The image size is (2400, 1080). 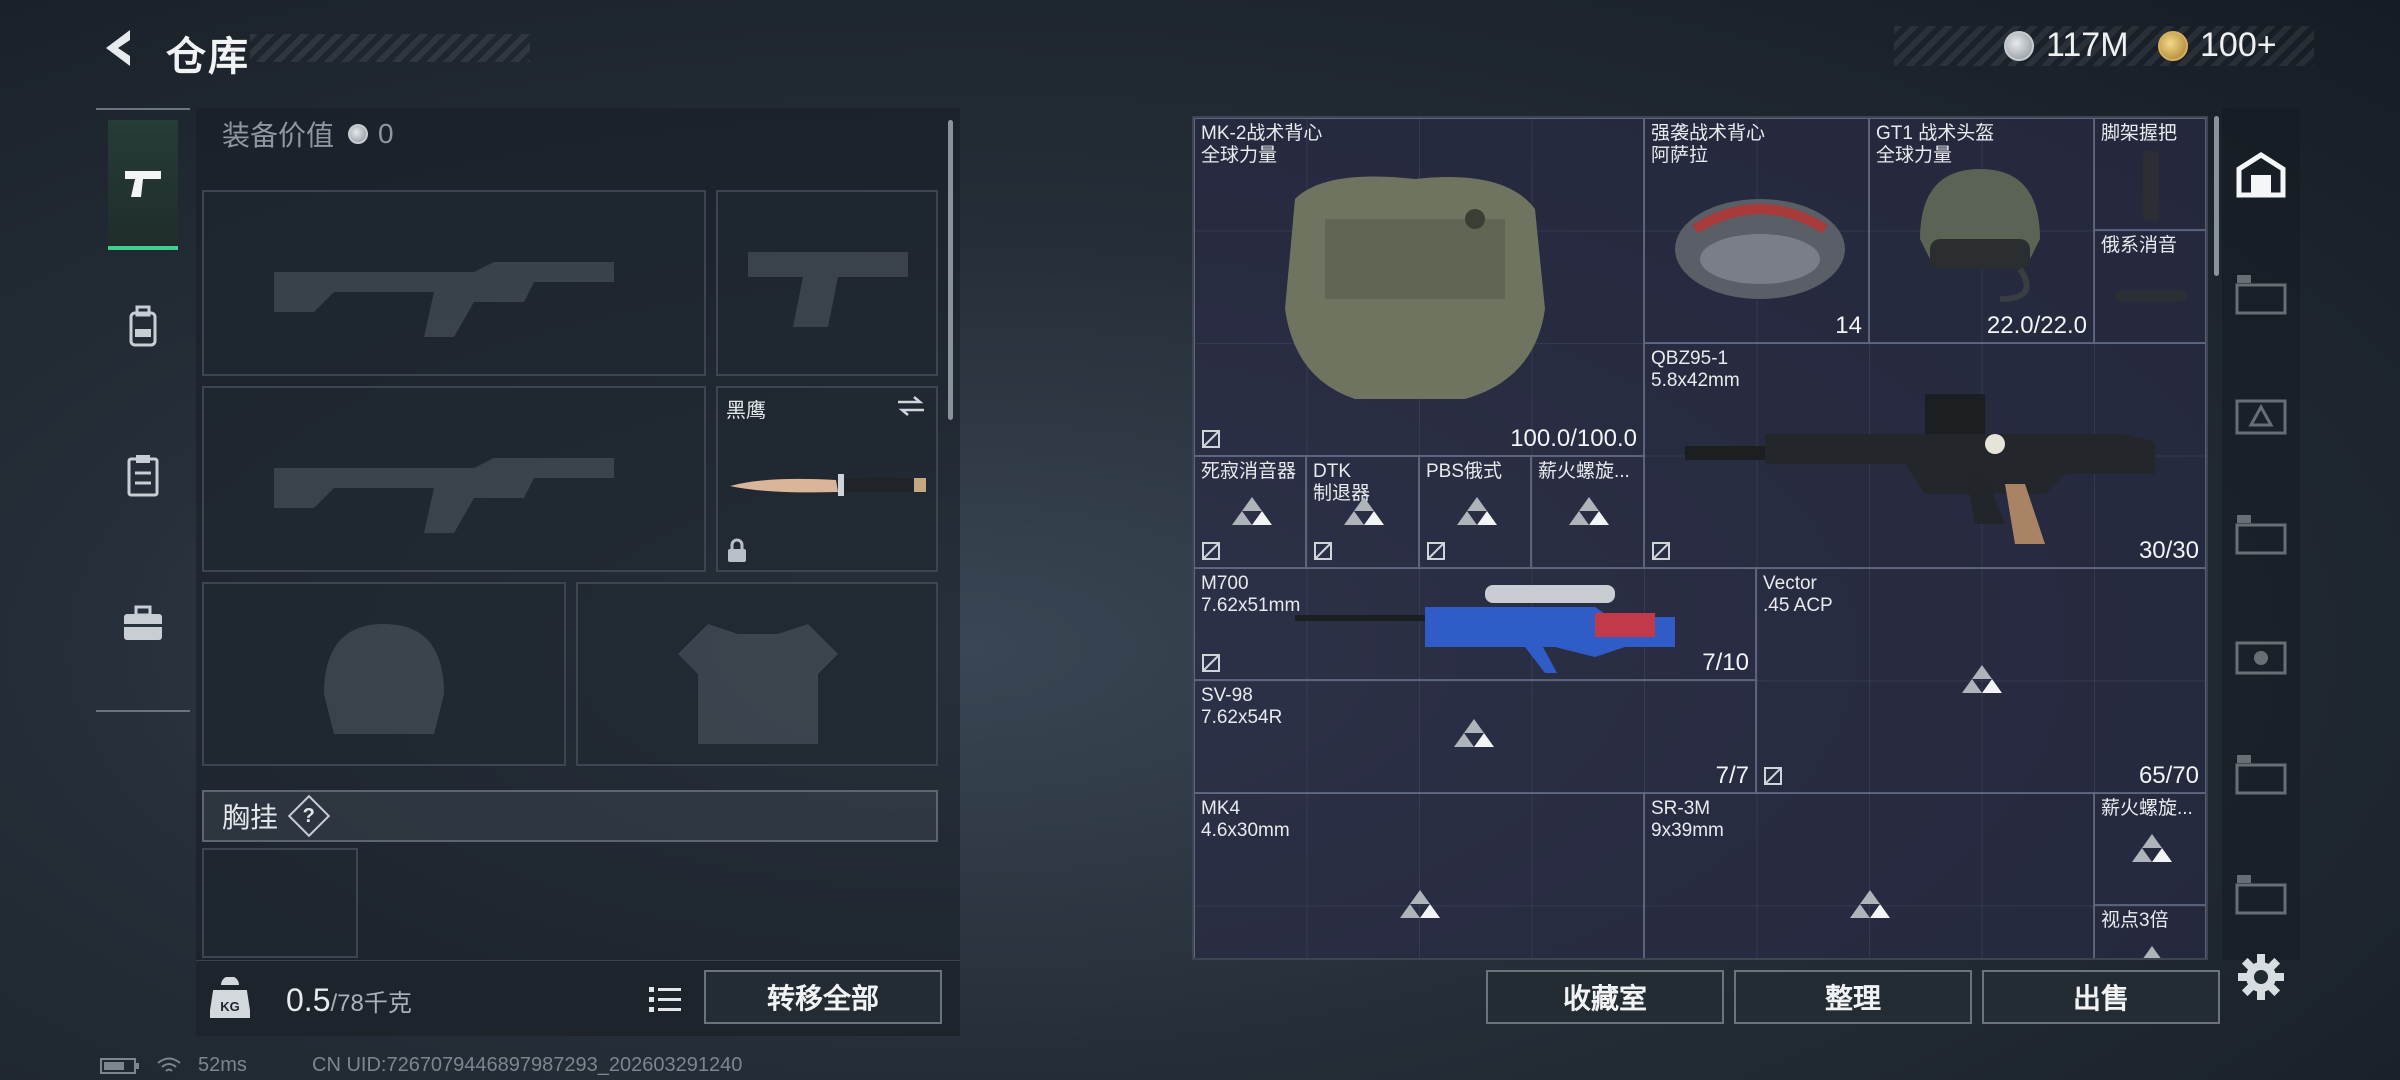 I want to click on storage-tabs-rail, so click(x=2261, y=534).